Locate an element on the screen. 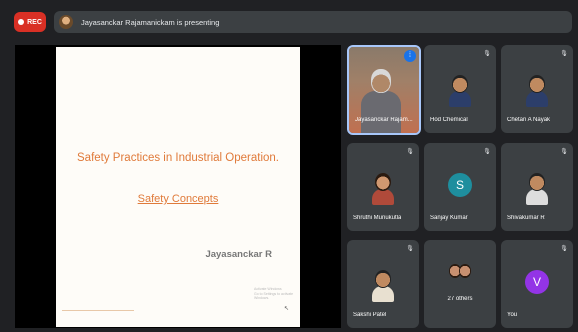 Image resolution: width=578 pixels, height=332 pixels. participant-tile: 🎙︎ S Sanjay Kumar is located at coordinates (460, 187).